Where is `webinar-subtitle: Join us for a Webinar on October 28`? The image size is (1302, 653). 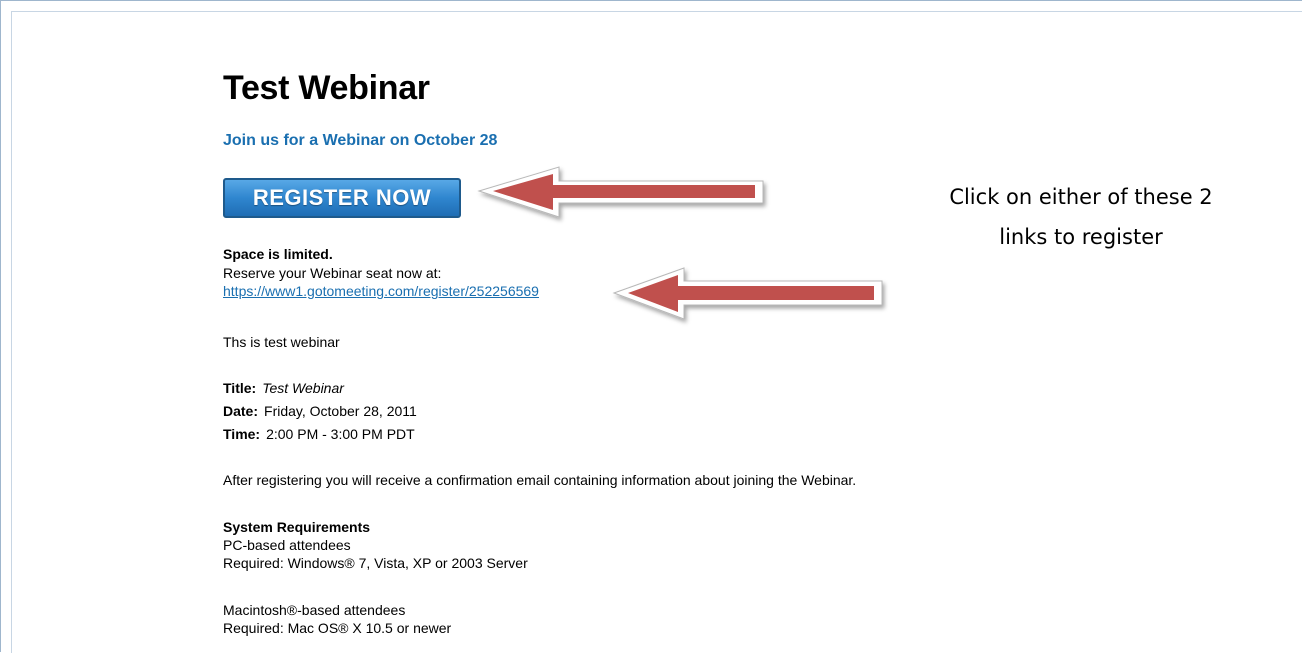 webinar-subtitle: Join us for a Webinar on October 28 is located at coordinates (360, 140).